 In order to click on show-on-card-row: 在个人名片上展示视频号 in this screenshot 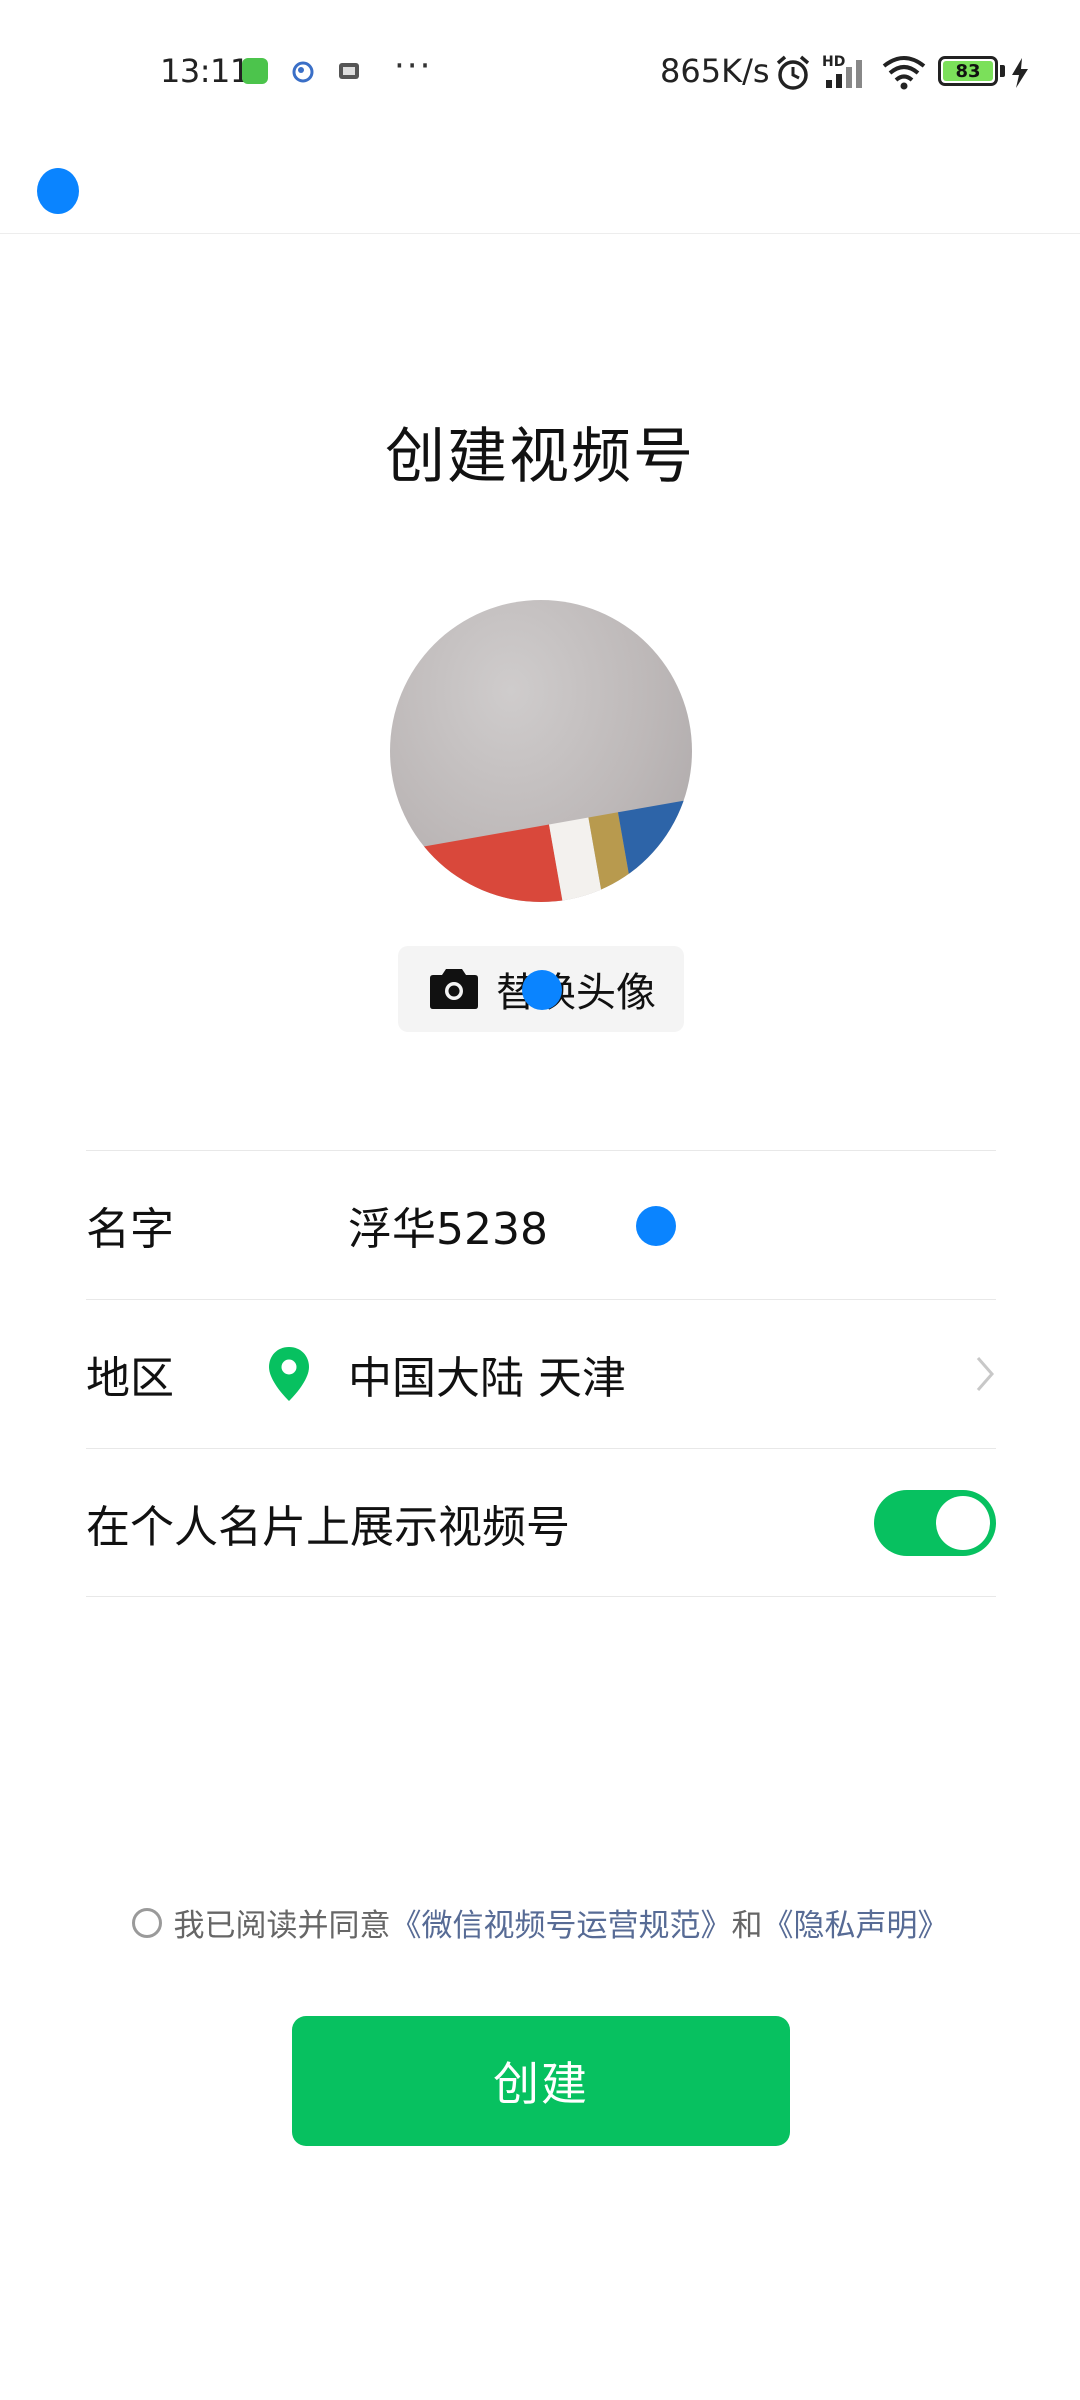, I will do `click(541, 1522)`.